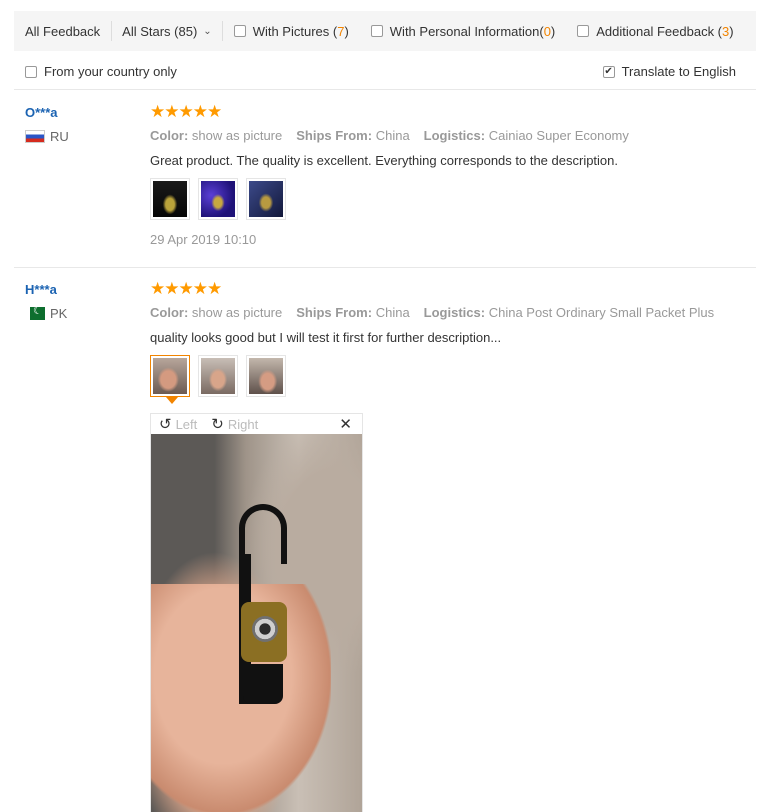  Describe the element at coordinates (295, 31) in the screenshot. I see `with-pictures-label: With Pictures (` at that location.